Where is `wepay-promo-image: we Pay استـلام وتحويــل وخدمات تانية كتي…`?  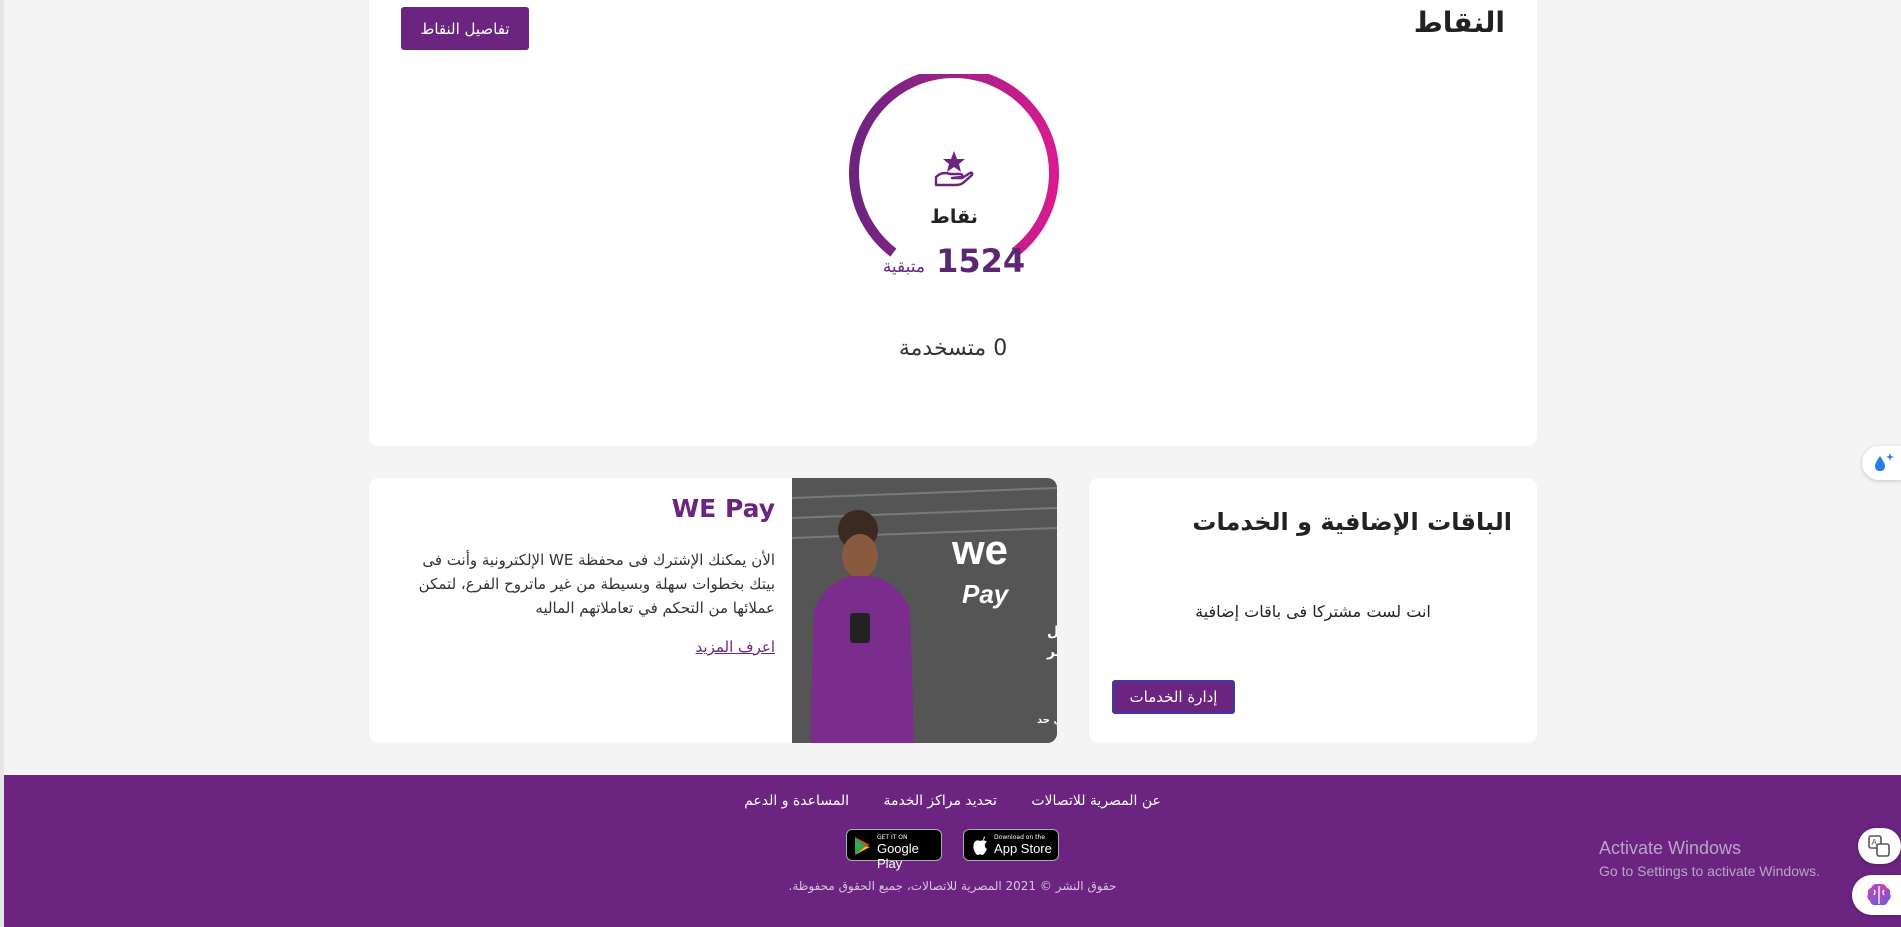
wepay-promo-image: we Pay استـلام وتحويــل وخدمات تانية كتي… is located at coordinates (924, 610).